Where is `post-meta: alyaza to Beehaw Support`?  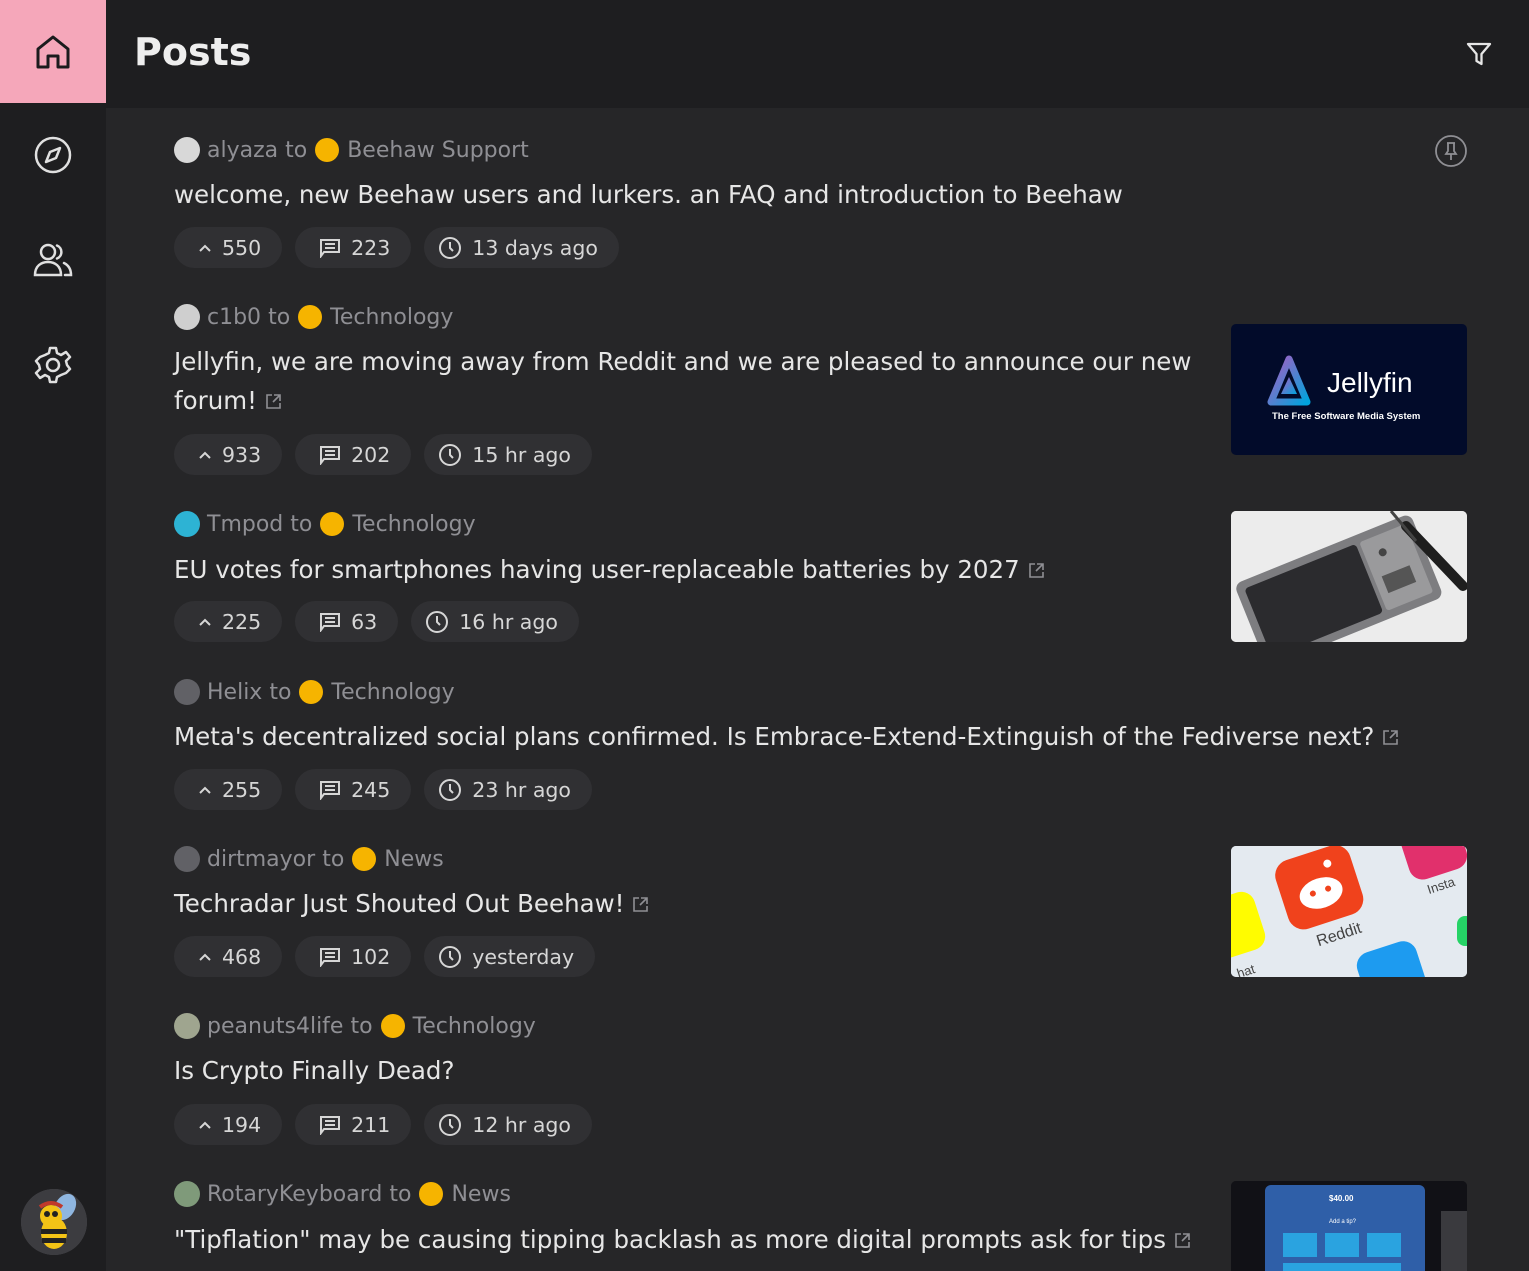
post-meta: alyaza to Beehaw Support is located at coordinates (351, 150).